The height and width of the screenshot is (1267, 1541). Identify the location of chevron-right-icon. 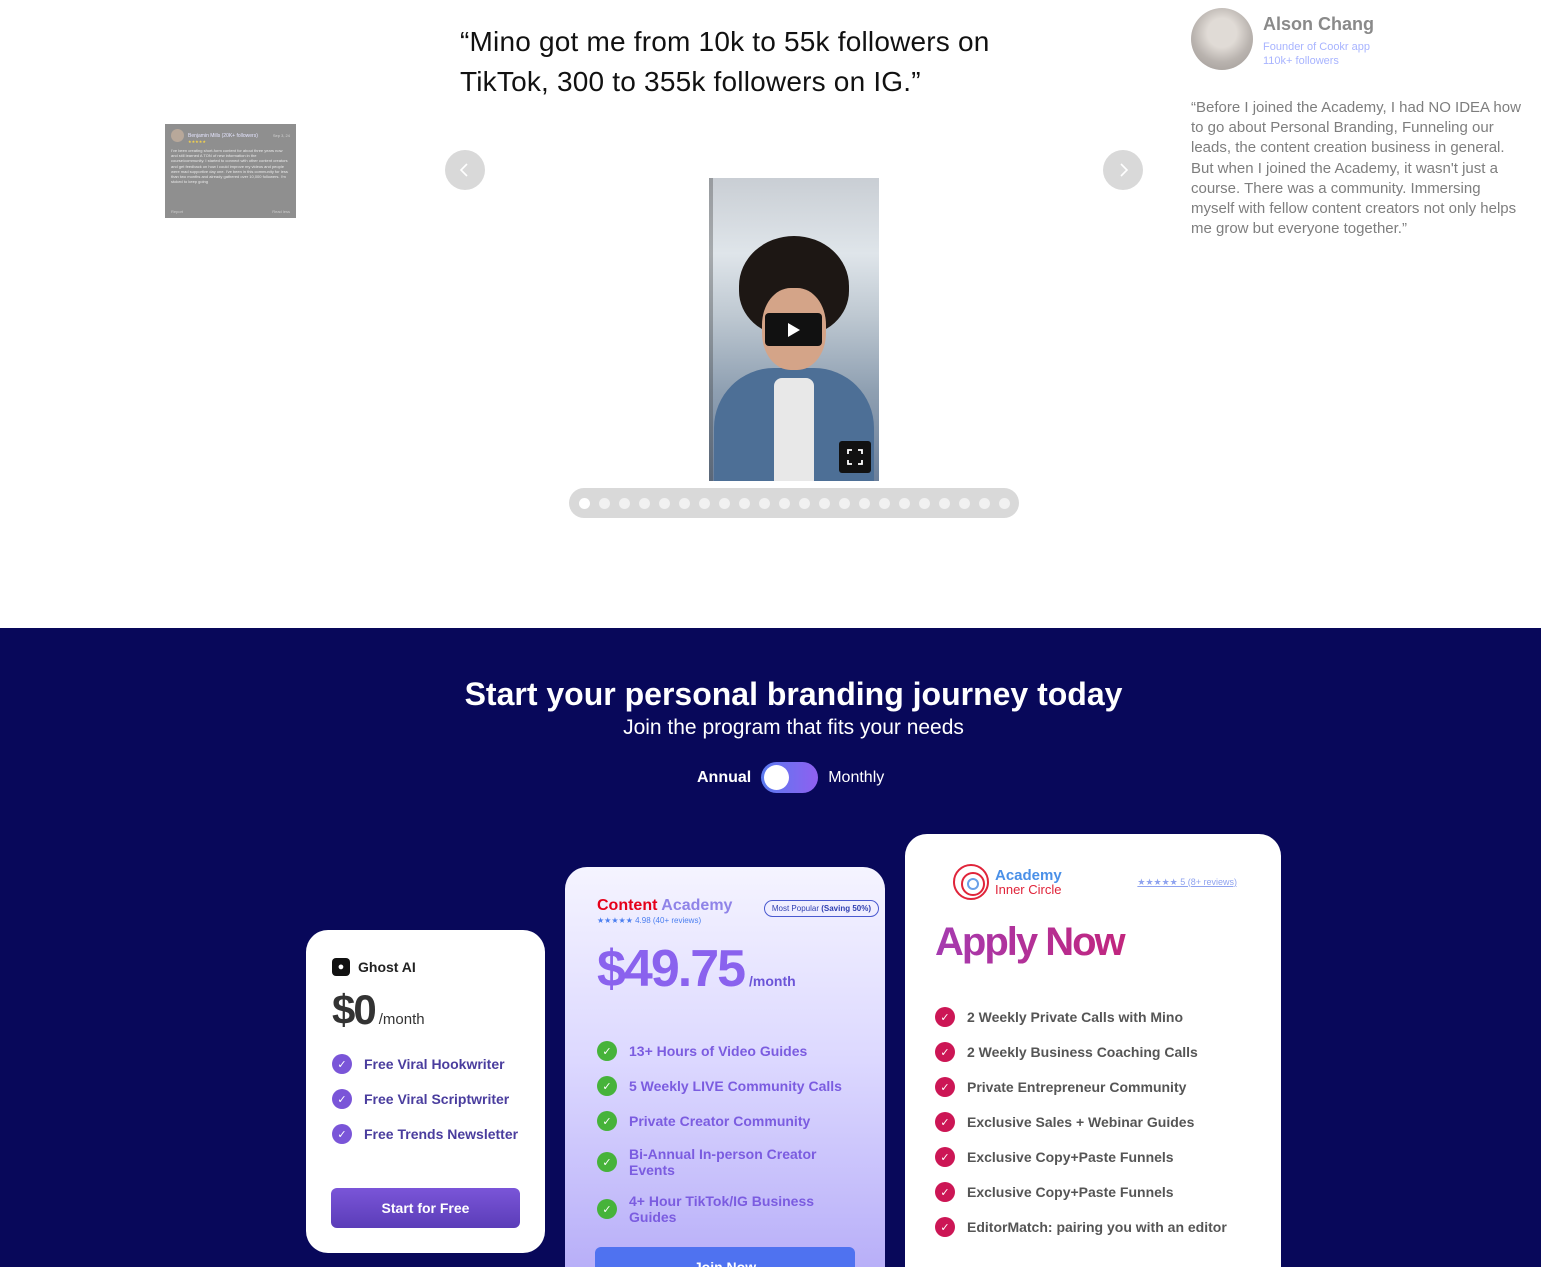
(1124, 170).